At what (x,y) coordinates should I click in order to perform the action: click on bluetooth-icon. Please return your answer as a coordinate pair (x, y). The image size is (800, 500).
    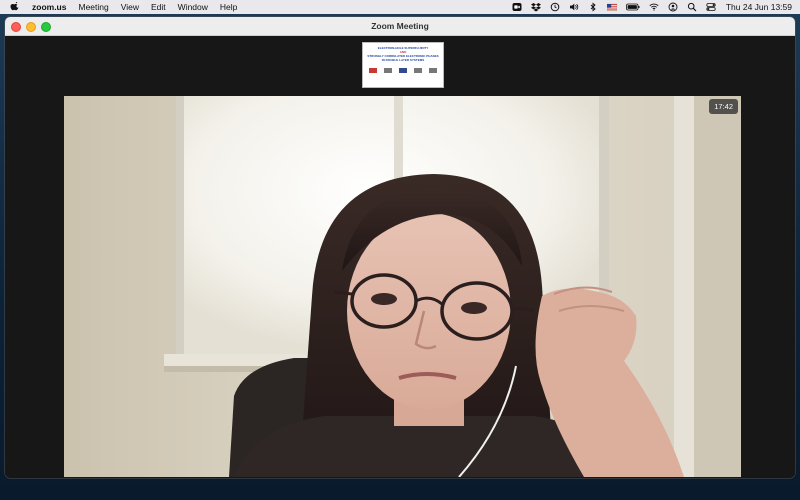
    Looking at the image, I should click on (593, 7).